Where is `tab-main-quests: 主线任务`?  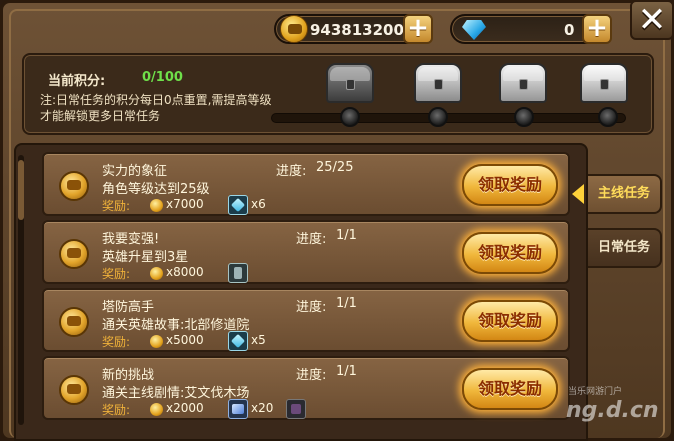
tab-main-quests: 主线任务 is located at coordinates (625, 194).